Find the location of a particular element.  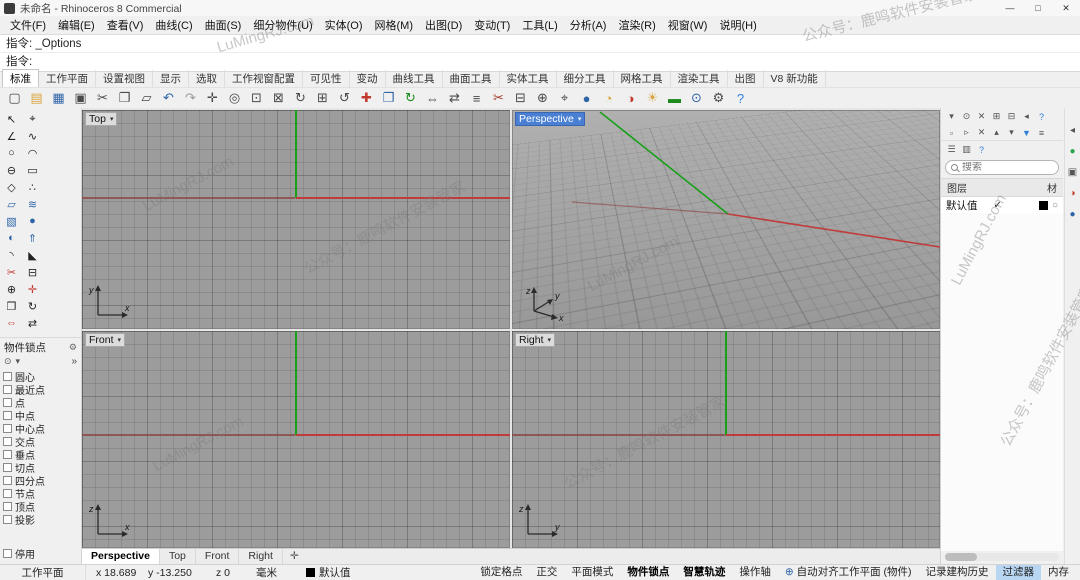

menu-item: 说明(H) is located at coordinates (737, 25).